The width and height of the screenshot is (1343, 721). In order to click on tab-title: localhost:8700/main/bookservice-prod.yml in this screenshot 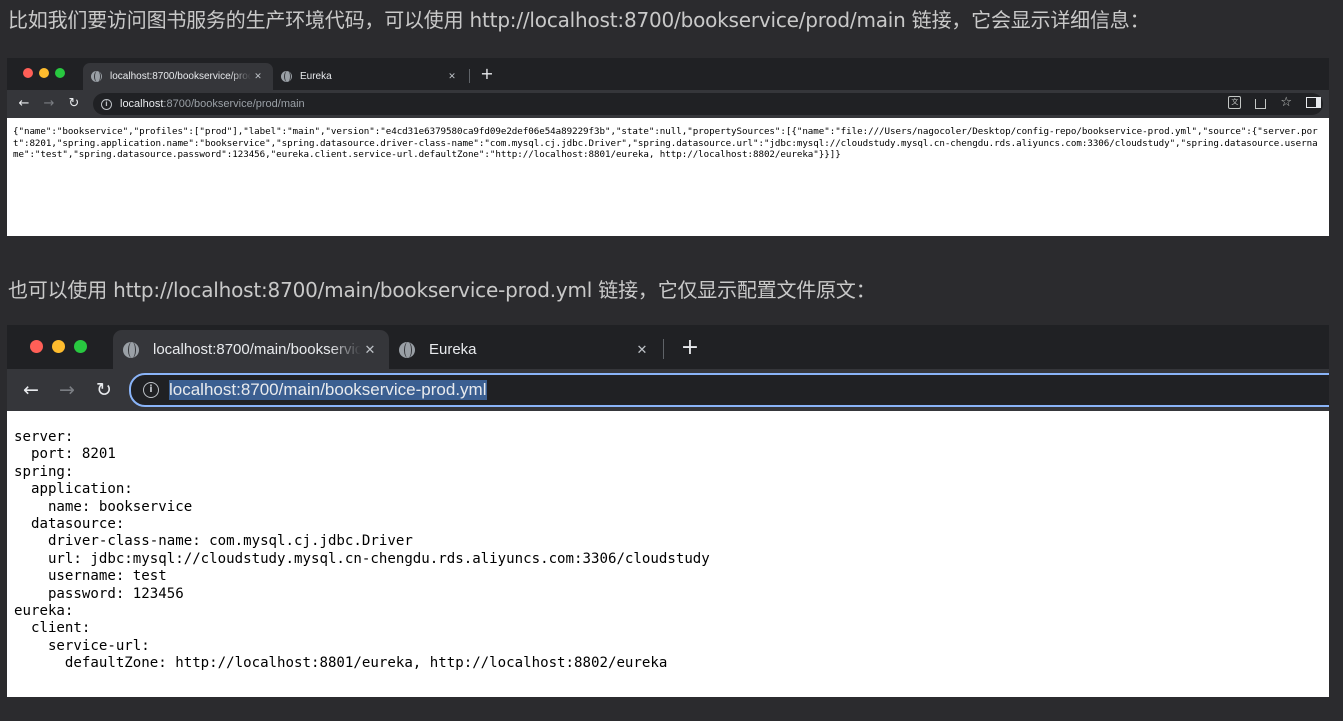, I will do `click(257, 349)`.